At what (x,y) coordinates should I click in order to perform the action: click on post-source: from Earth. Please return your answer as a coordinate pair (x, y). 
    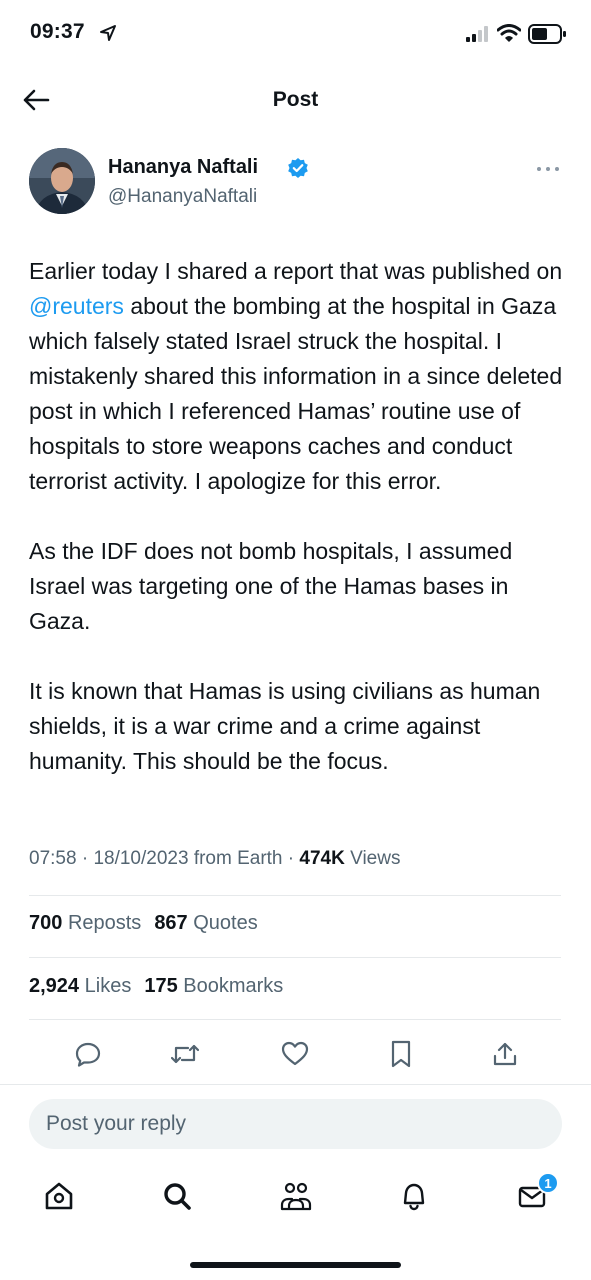
    Looking at the image, I should click on (238, 858).